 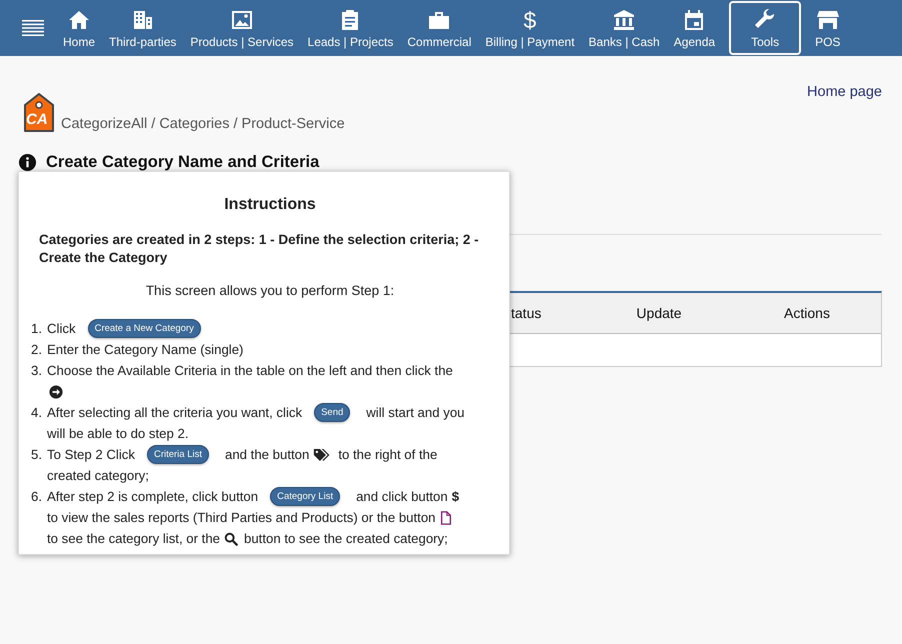 What do you see at coordinates (152, 497) in the screenshot?
I see `step-text: After step 2 is complete, click button` at bounding box center [152, 497].